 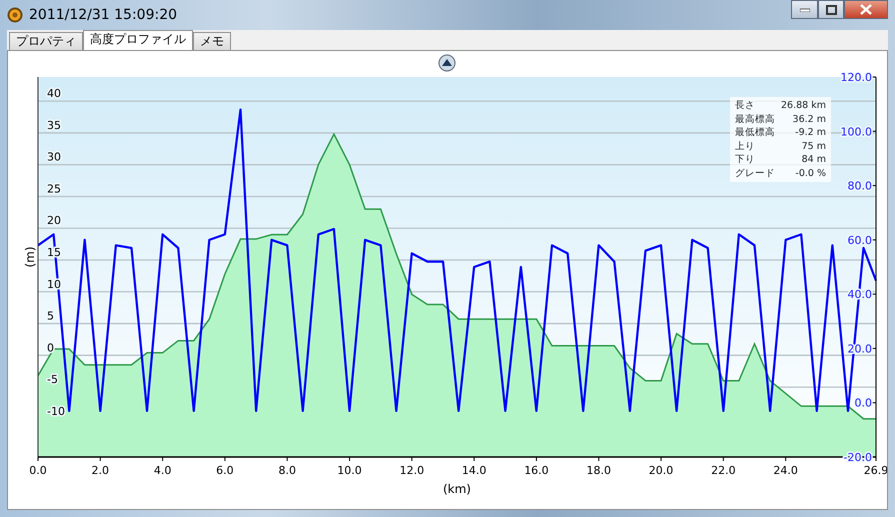 What do you see at coordinates (287, 470) in the screenshot?
I see `x-tick-label: 8.0` at bounding box center [287, 470].